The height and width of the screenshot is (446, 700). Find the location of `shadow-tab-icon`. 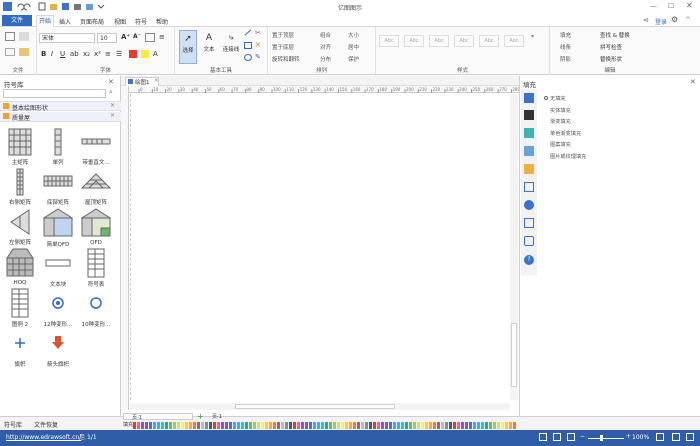

shadow-tab-icon is located at coordinates (529, 133).